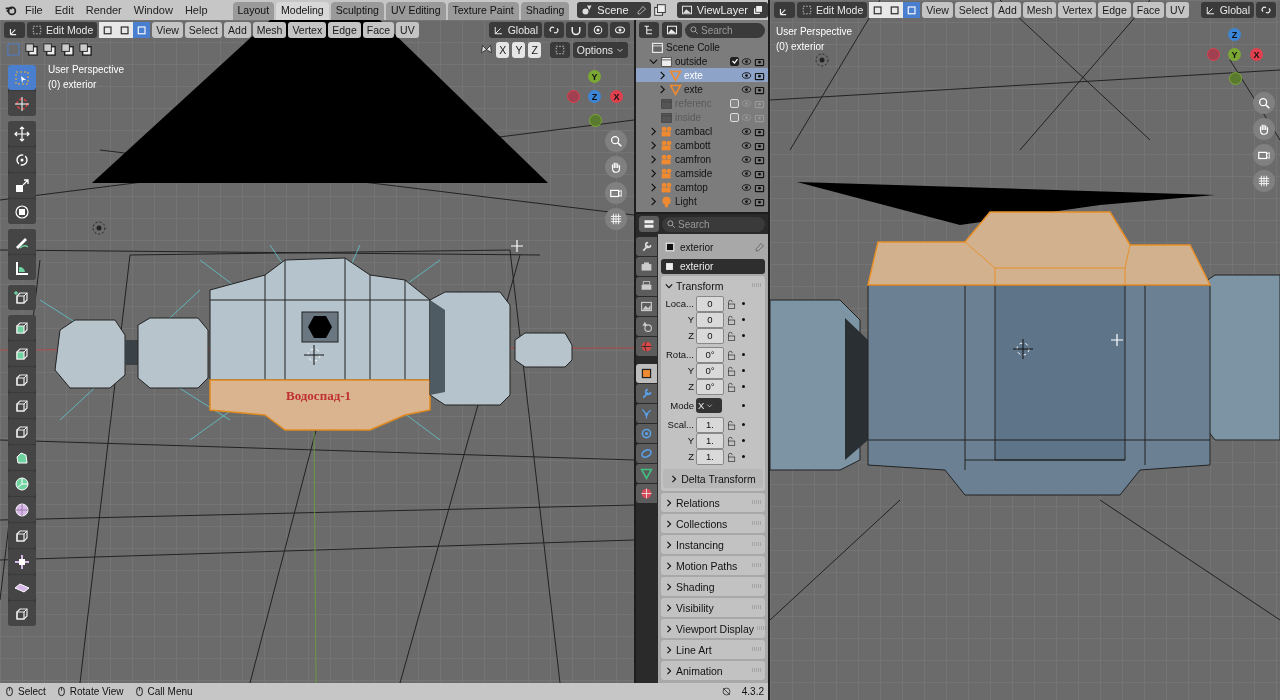 The image size is (1280, 700). Describe the element at coordinates (600, 49) in the screenshot. I see `options-dropdown: Options` at that location.